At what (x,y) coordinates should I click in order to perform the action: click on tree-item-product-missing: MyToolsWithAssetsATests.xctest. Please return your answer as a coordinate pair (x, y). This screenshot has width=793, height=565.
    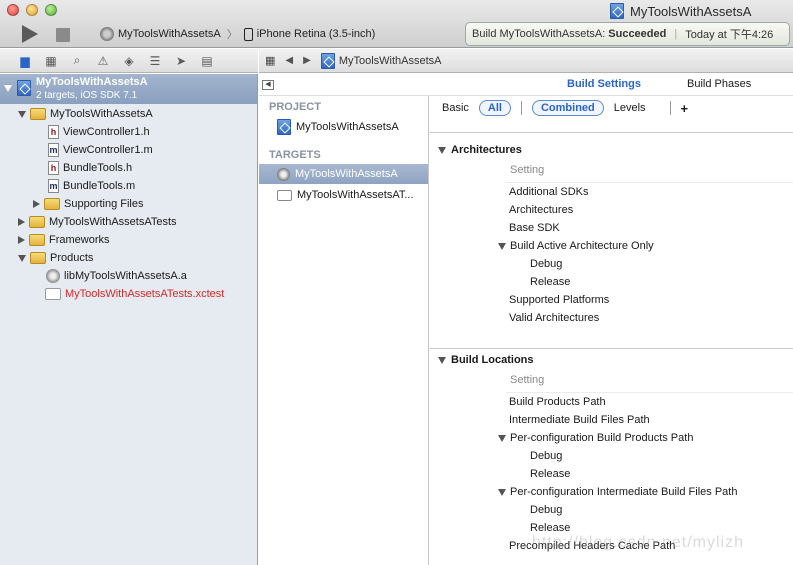
    Looking at the image, I should click on (134, 294).